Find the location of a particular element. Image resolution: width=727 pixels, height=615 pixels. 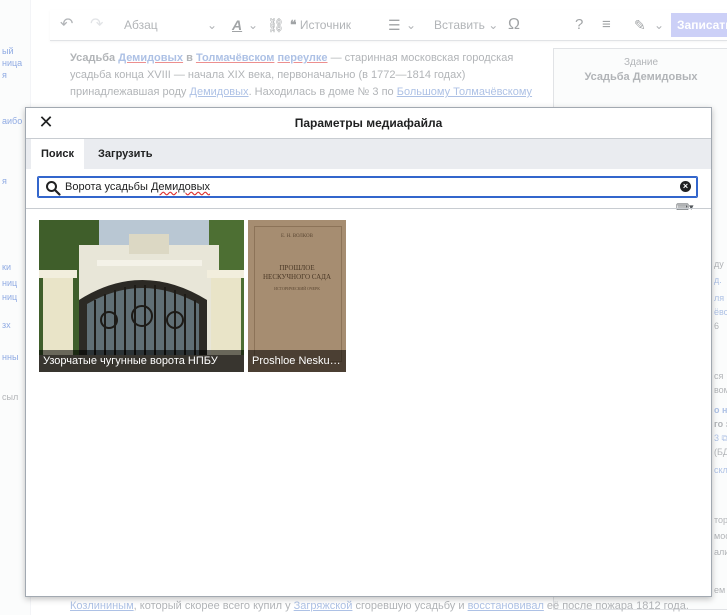

close-icon: ✕ is located at coordinates (46, 122).